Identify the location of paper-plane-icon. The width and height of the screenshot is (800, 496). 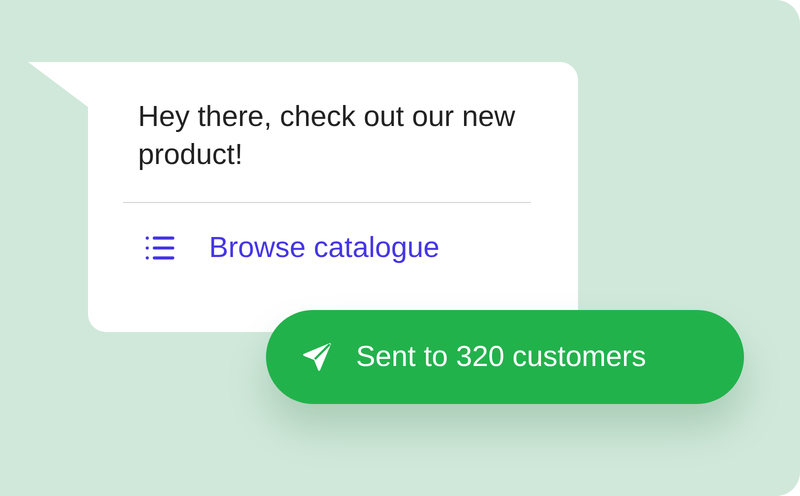
(317, 357).